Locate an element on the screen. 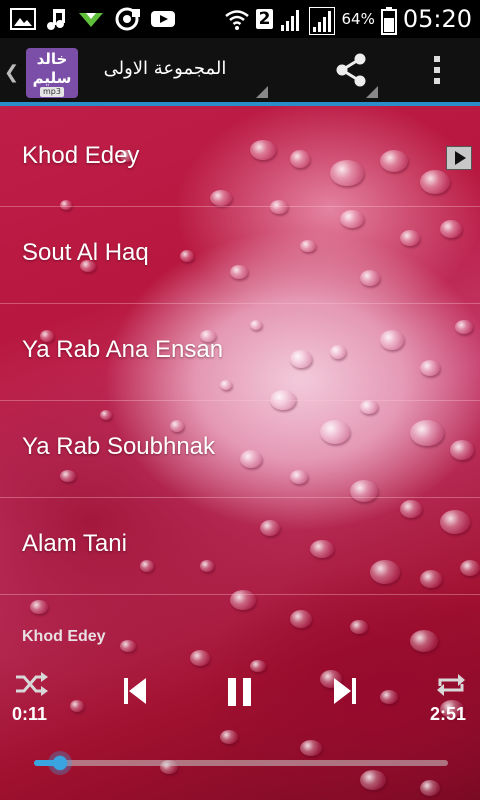 The height and width of the screenshot is (800, 480). playlist-title: المجموعة الاولى is located at coordinates (165, 68).